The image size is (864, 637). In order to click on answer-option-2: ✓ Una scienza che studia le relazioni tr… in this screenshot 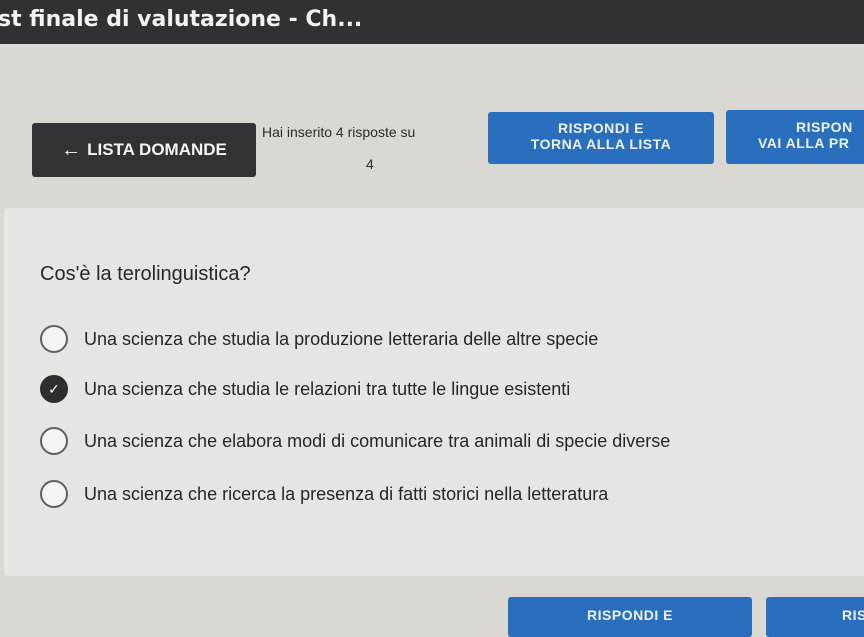, I will do `click(305, 389)`.